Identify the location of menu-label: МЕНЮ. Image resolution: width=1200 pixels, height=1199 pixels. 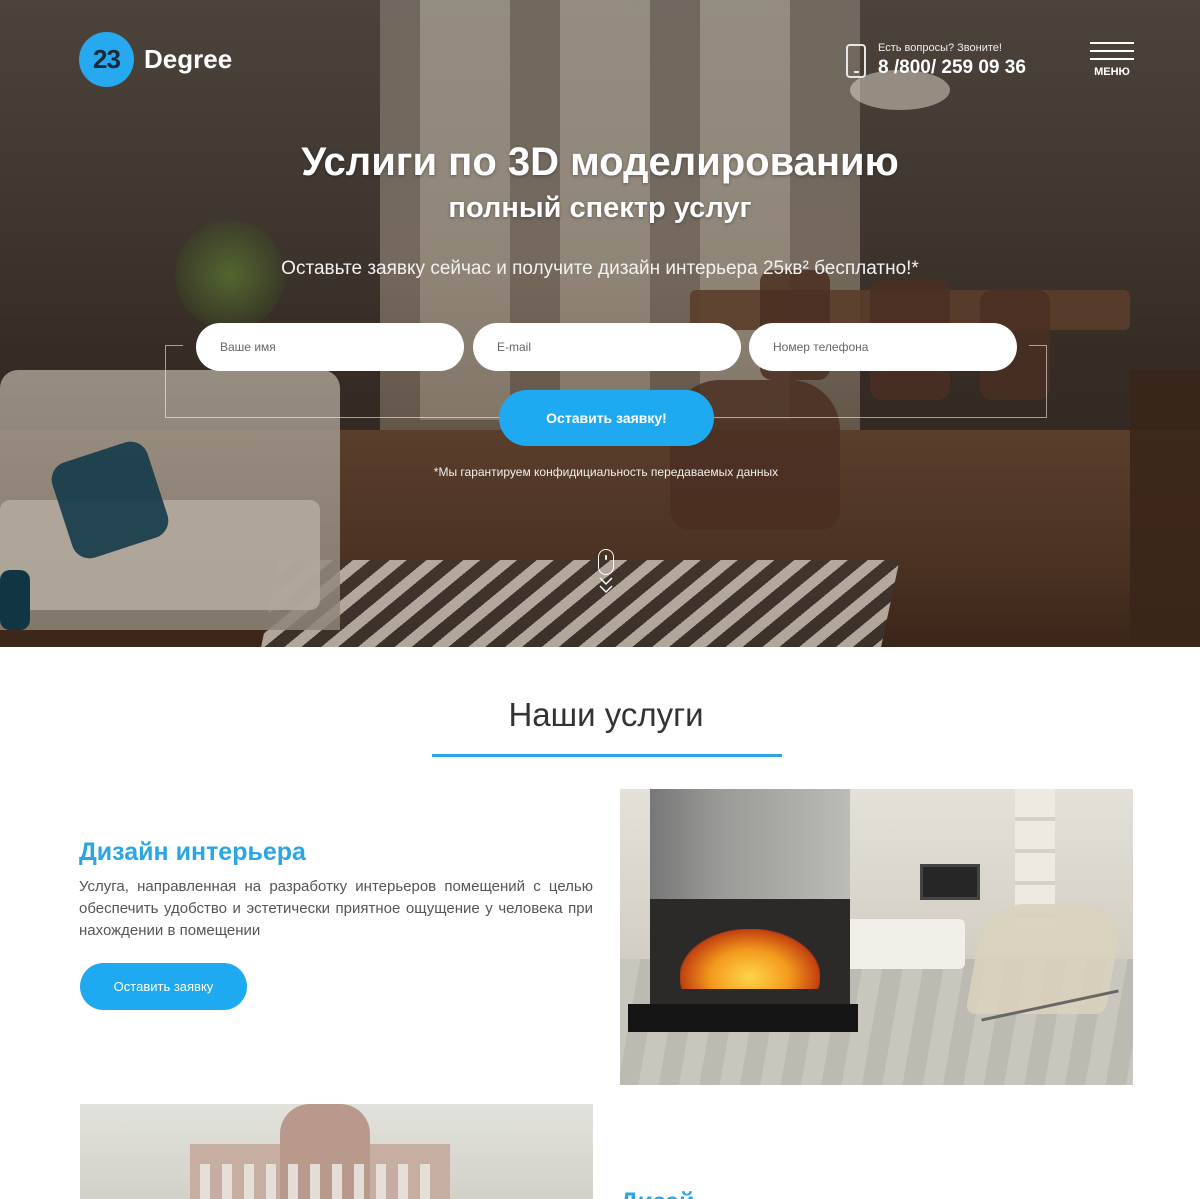
(1112, 72).